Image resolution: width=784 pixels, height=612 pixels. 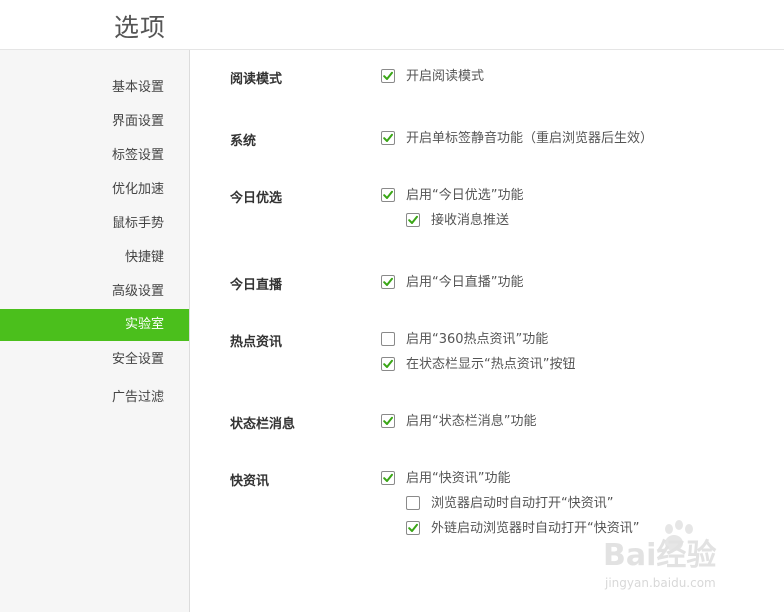 I want to click on sidebar-item-tabs: 标签设置, so click(x=94, y=156).